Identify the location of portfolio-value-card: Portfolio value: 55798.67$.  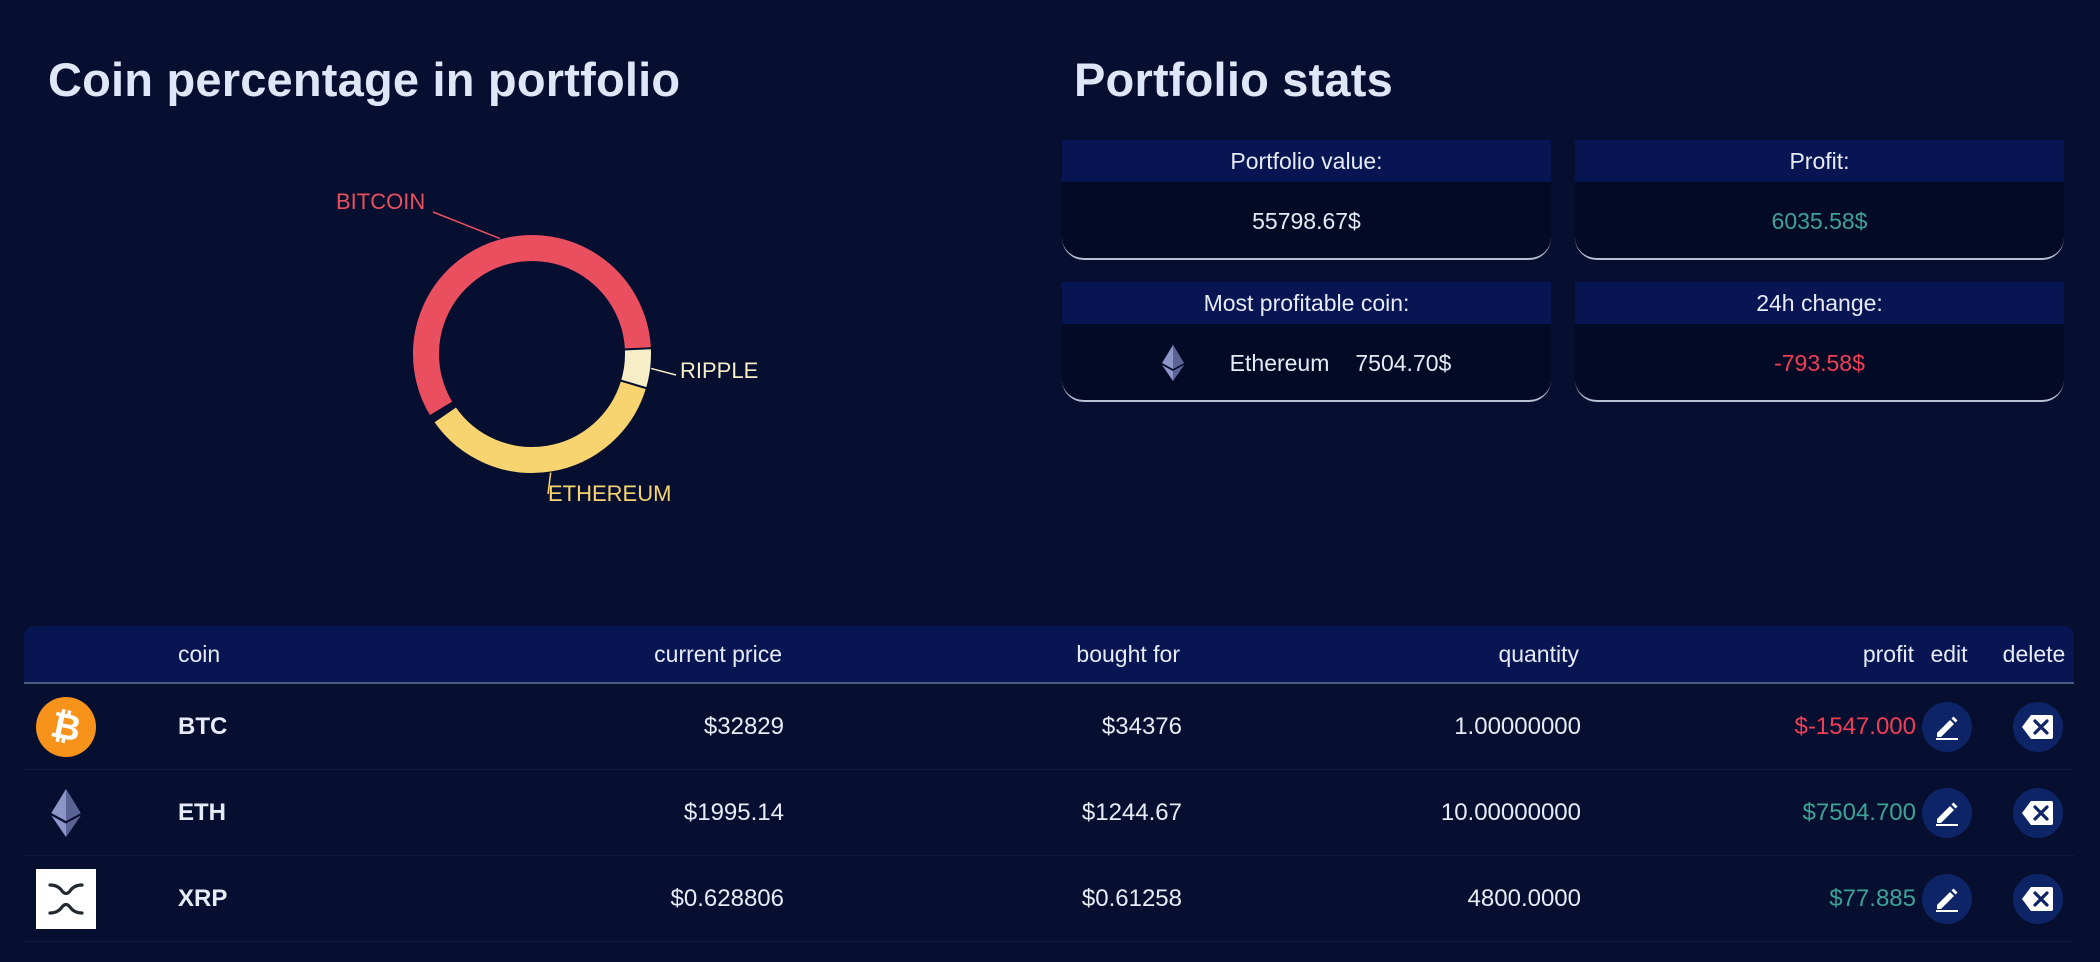
(1306, 200).